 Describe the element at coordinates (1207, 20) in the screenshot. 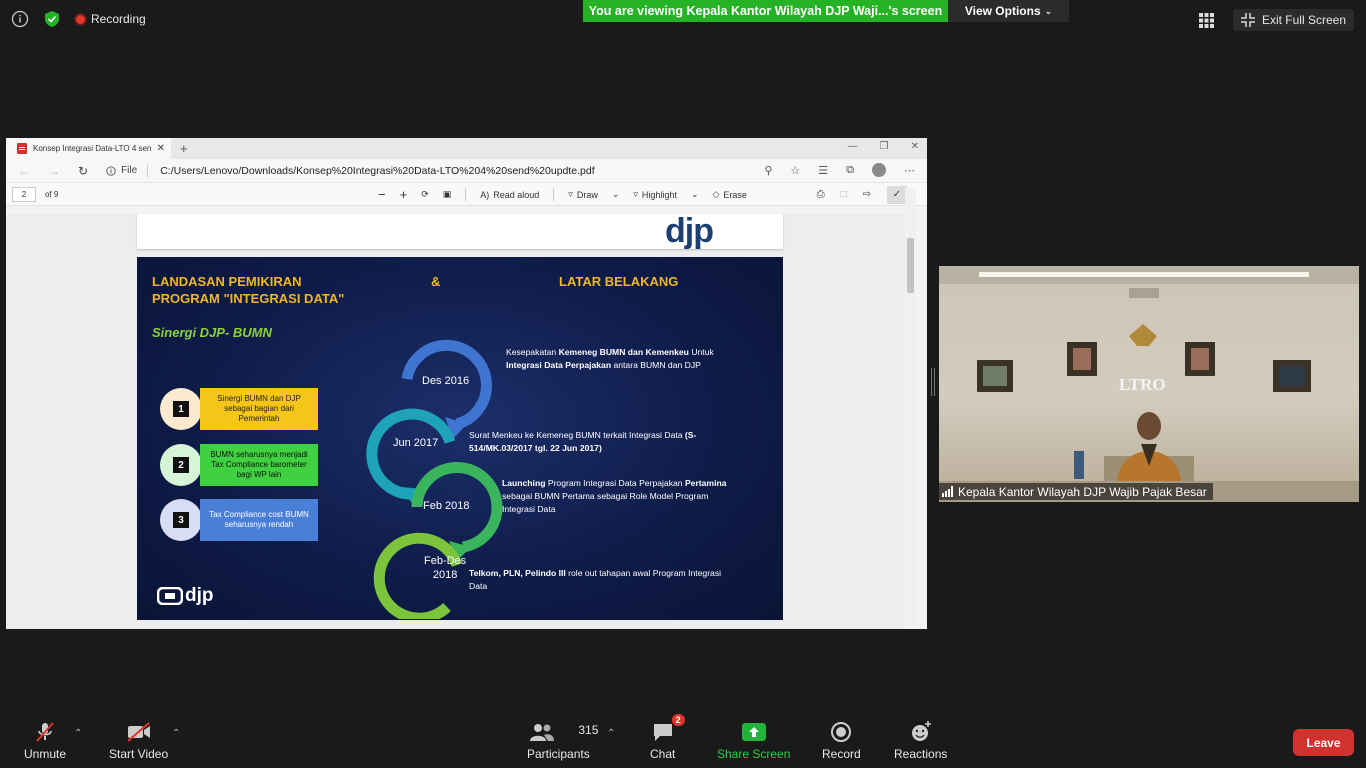

I see `gallery-grid-icon` at that location.